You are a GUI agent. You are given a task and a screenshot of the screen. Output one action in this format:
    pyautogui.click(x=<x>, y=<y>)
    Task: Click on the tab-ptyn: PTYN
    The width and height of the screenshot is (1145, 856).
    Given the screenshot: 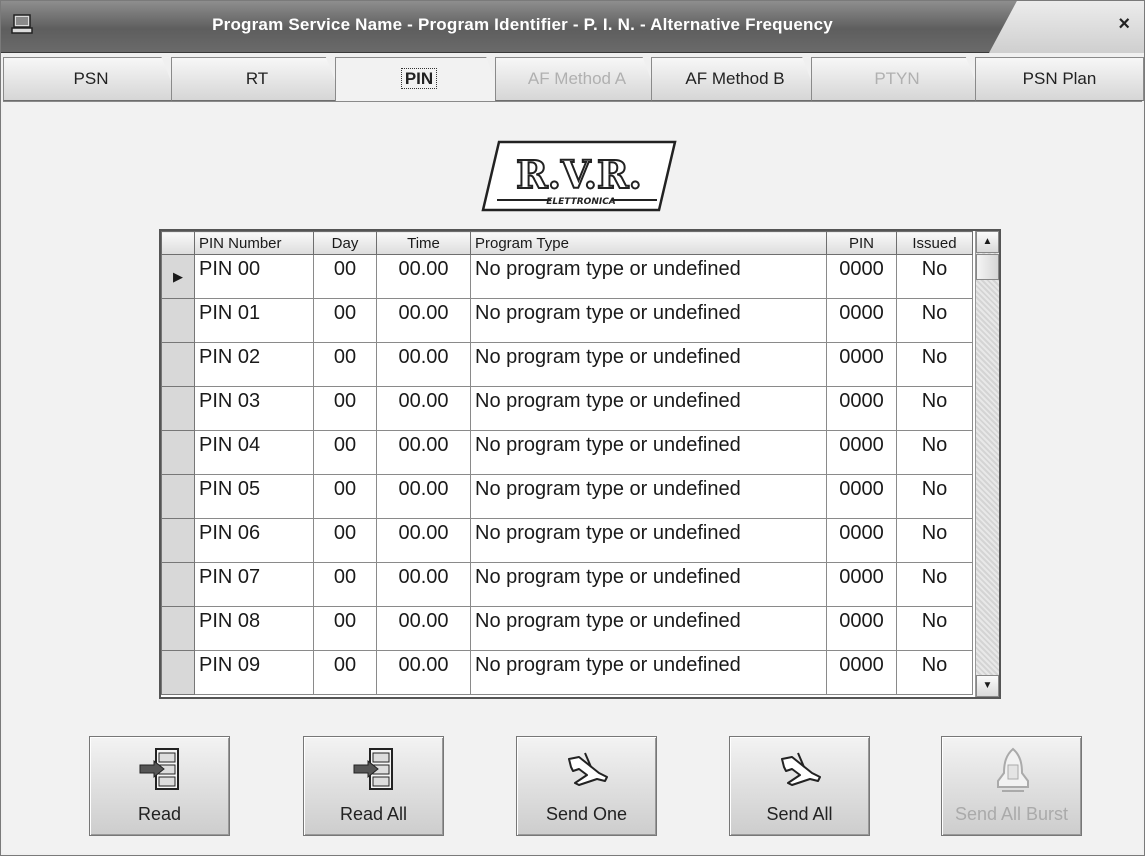 What is the action you would take?
    pyautogui.click(x=897, y=79)
    